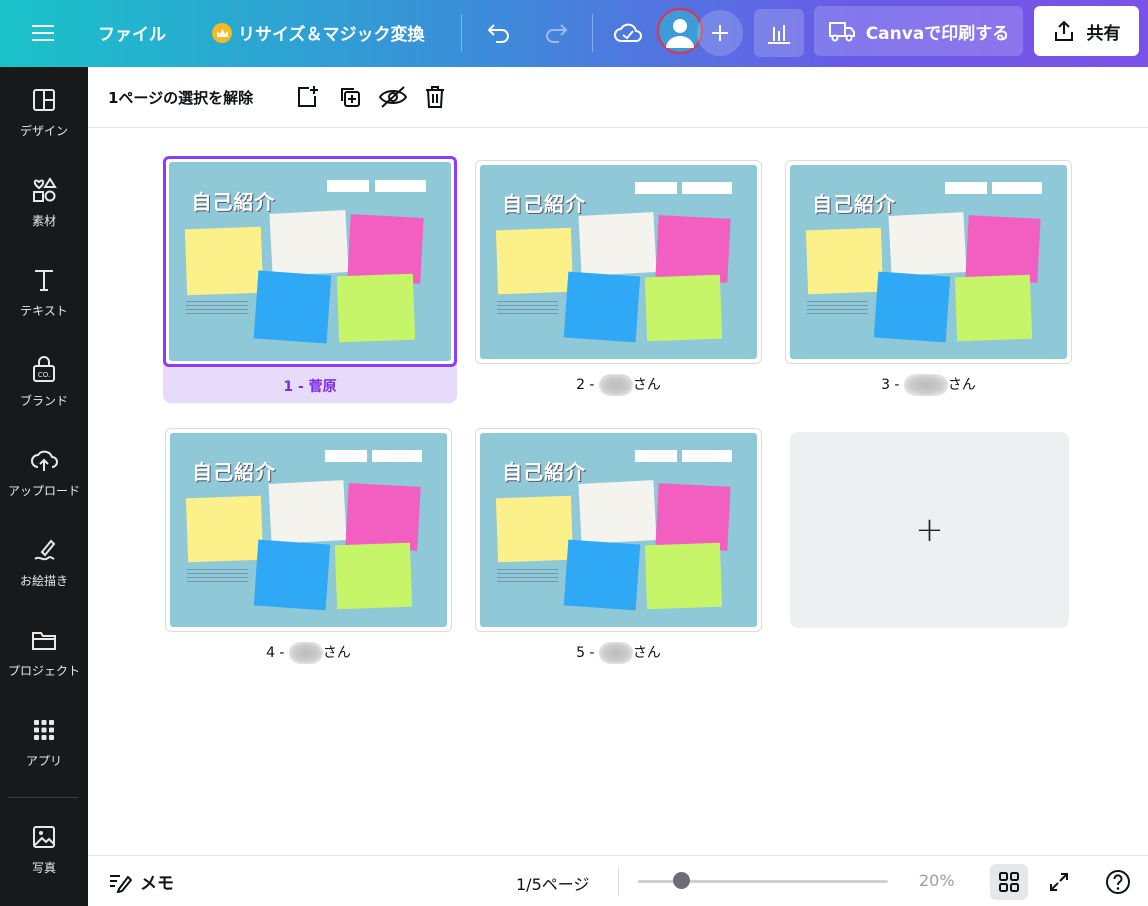 The width and height of the screenshot is (1148, 906). I want to click on plus-icon: +, so click(929, 530).